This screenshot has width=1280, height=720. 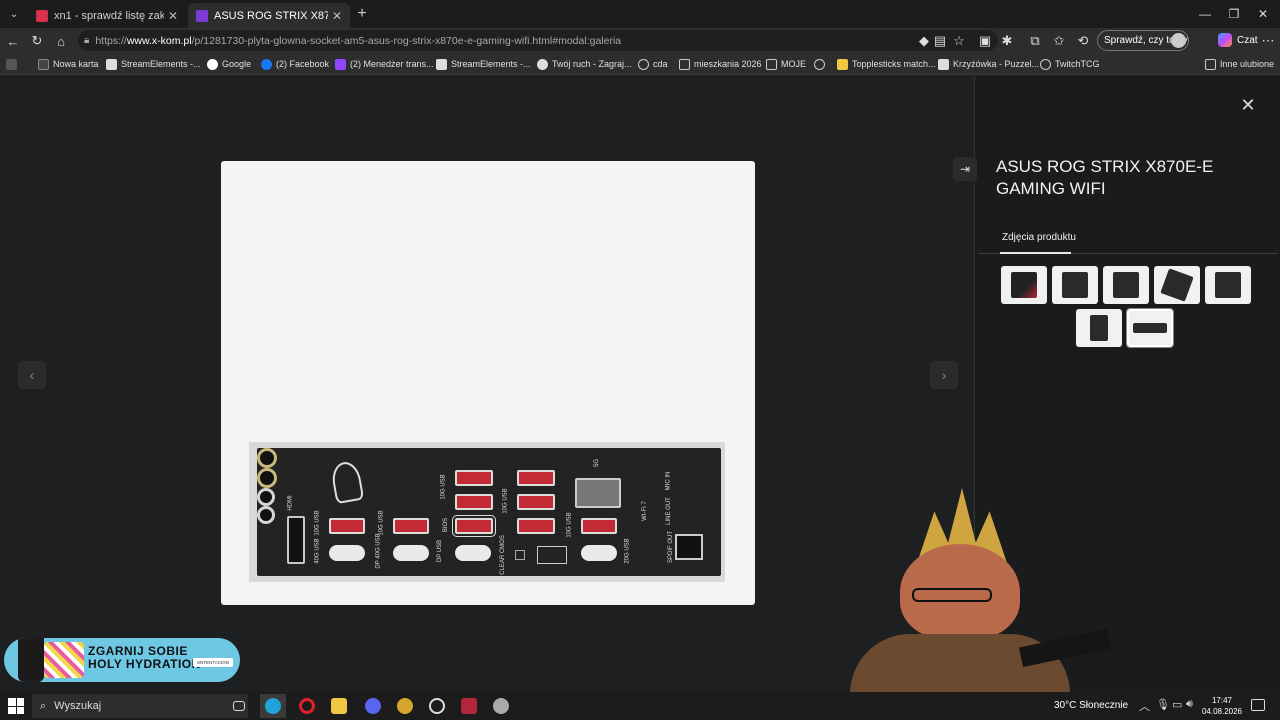 I want to click on favorites-icon: ✩, so click(x=1059, y=41).